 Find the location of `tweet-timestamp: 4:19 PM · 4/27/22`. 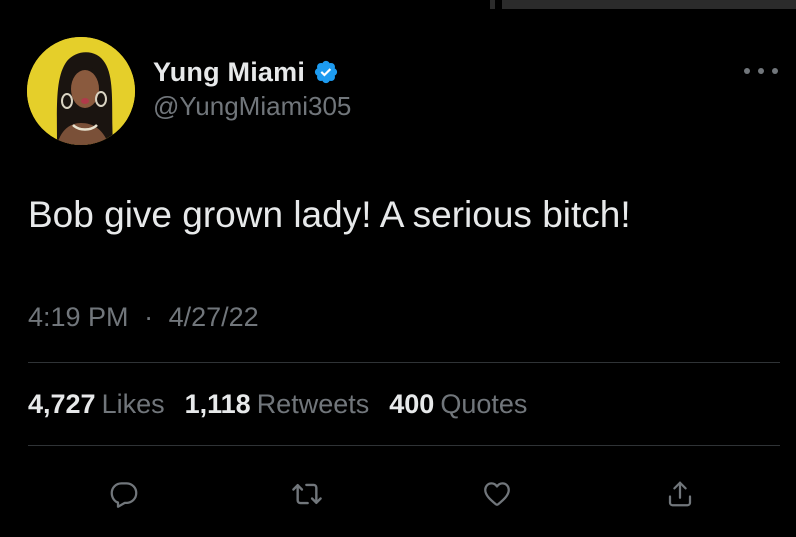

tweet-timestamp: 4:19 PM · 4/27/22 is located at coordinates (143, 317).